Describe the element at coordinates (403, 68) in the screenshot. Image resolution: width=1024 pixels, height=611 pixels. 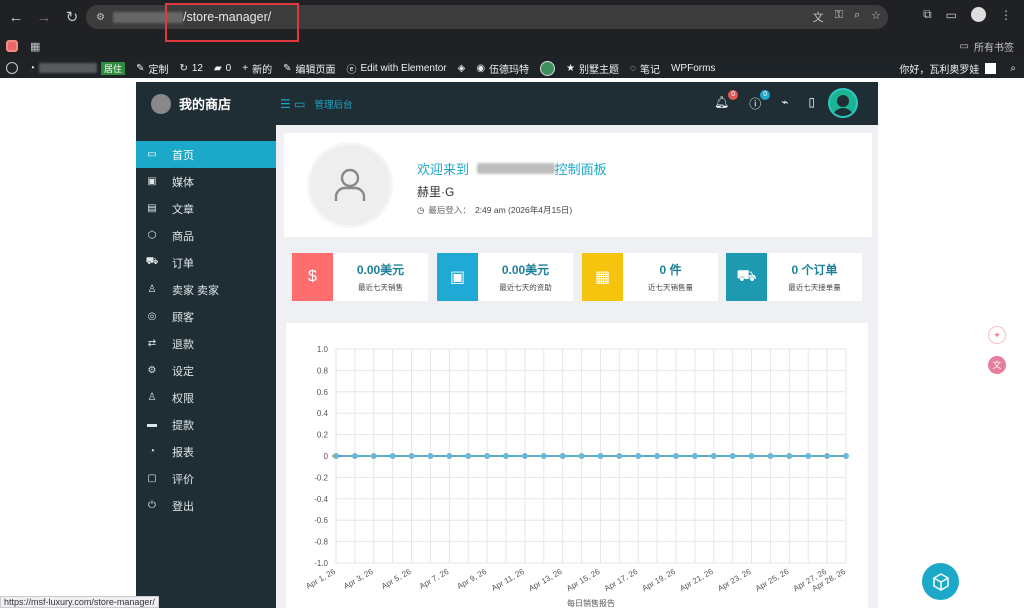
I see `elementor-label: Edit with Elementor` at that location.